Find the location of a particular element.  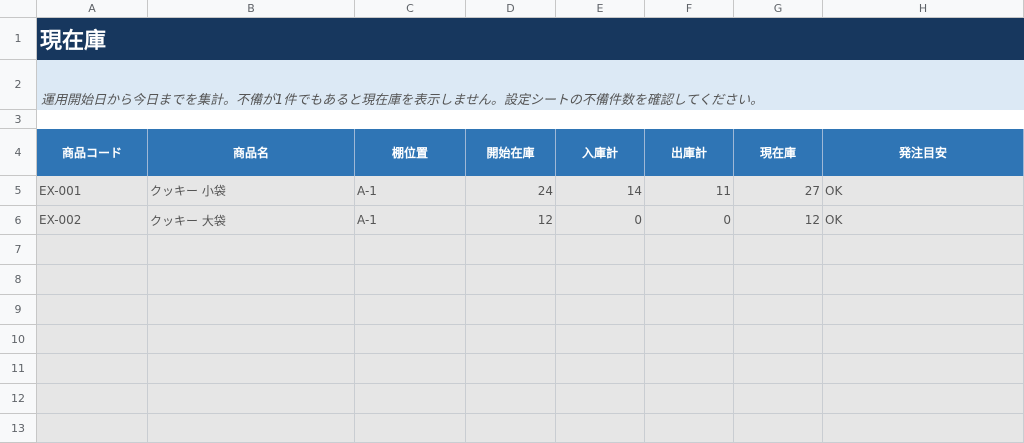

table-header-cell: 出庫計 is located at coordinates (689, 152).